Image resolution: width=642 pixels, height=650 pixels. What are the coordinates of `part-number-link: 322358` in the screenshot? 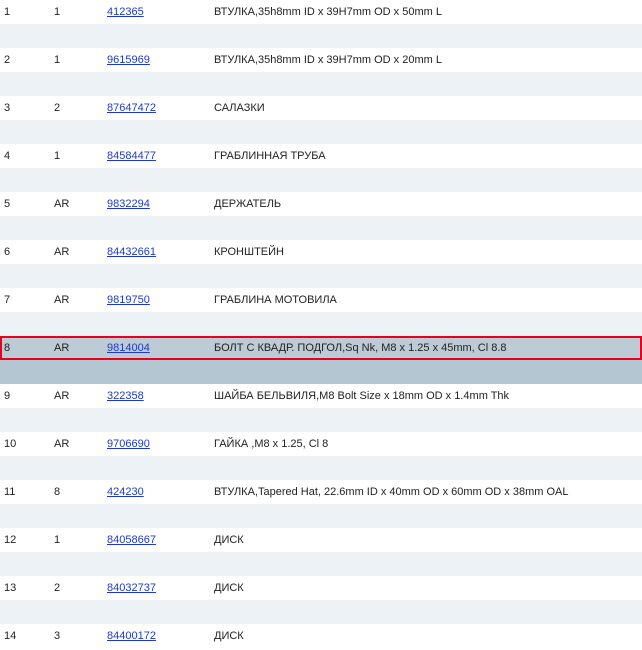 It's located at (125, 396).